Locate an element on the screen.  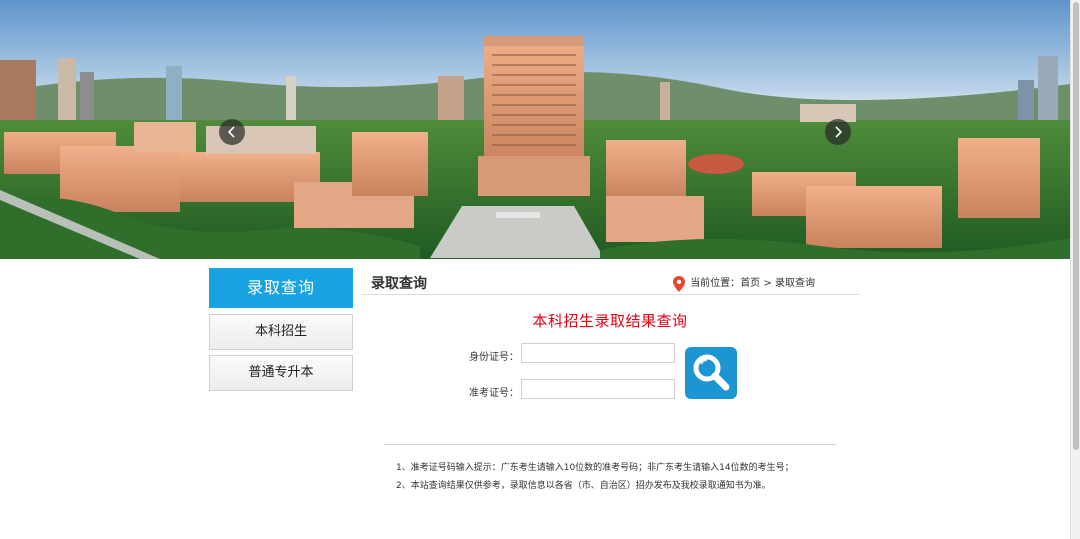
search-button is located at coordinates (711, 373).